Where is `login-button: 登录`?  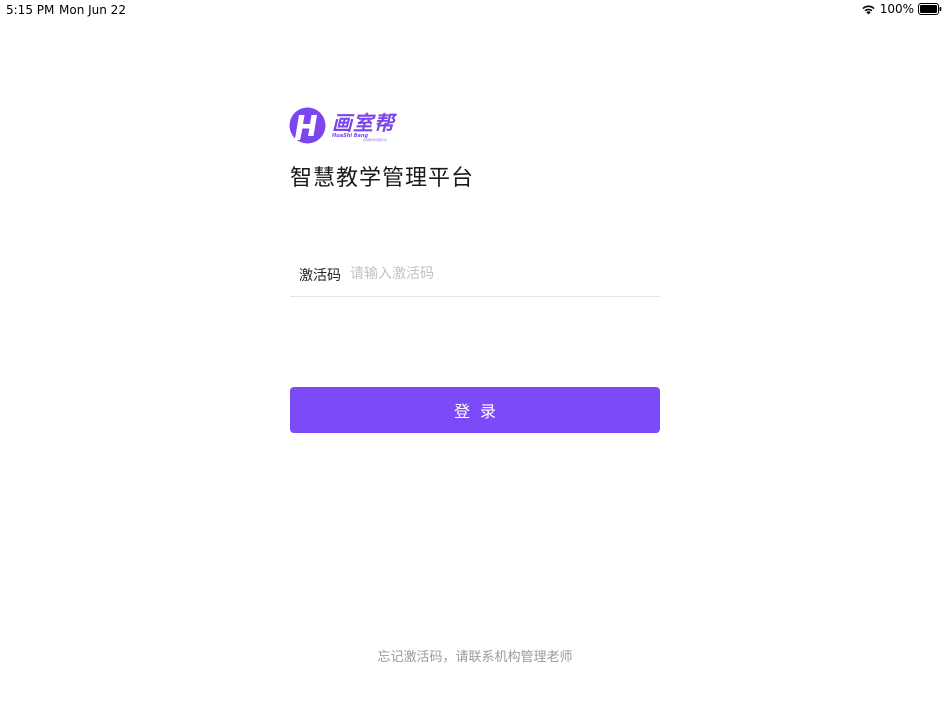
login-button: 登录 is located at coordinates (475, 410).